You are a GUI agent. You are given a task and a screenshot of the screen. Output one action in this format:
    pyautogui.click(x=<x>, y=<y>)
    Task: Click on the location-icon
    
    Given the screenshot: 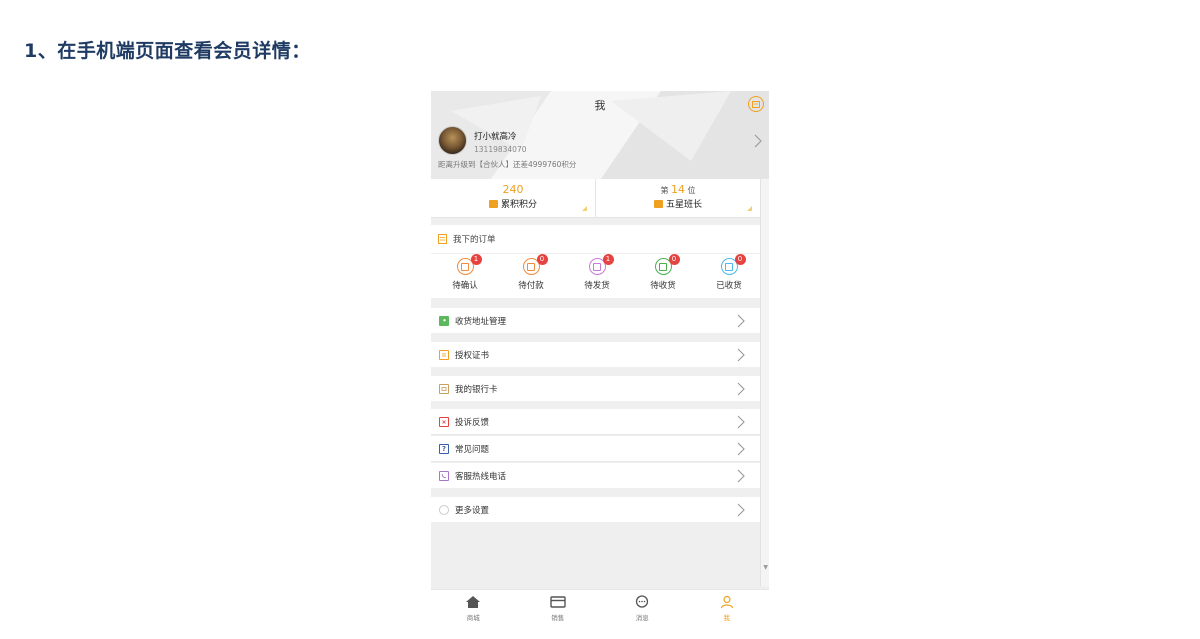 What is the action you would take?
    pyautogui.click(x=444, y=320)
    